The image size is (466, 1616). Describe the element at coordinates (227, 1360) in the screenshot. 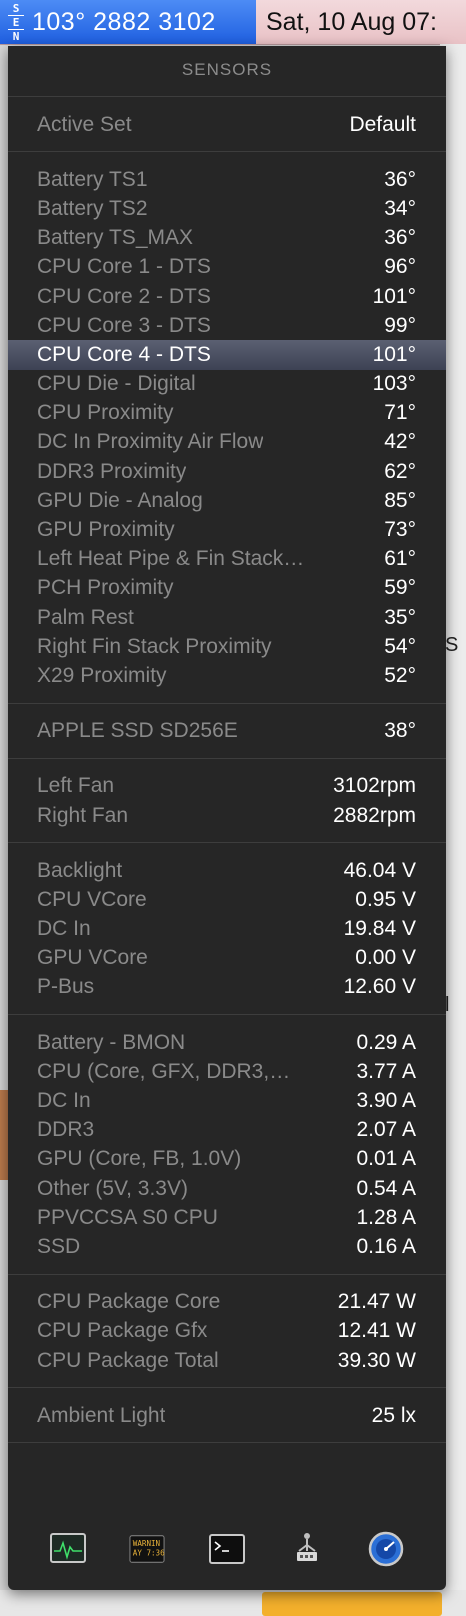

I see `power-row: CPU Package Total 39.30 W` at that location.